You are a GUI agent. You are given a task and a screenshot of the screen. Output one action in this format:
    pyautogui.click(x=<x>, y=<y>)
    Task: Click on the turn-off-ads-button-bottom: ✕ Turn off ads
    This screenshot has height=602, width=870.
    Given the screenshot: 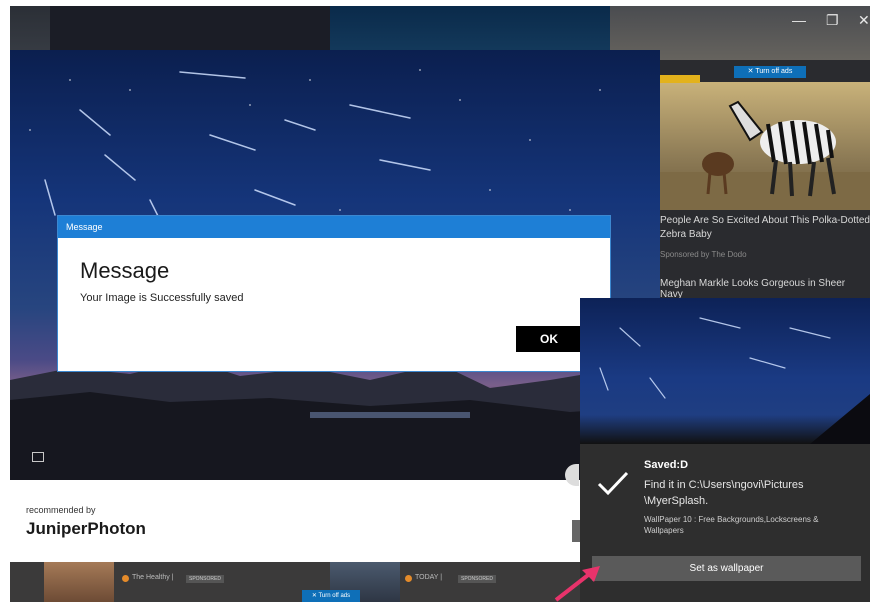 What is the action you would take?
    pyautogui.click(x=331, y=596)
    